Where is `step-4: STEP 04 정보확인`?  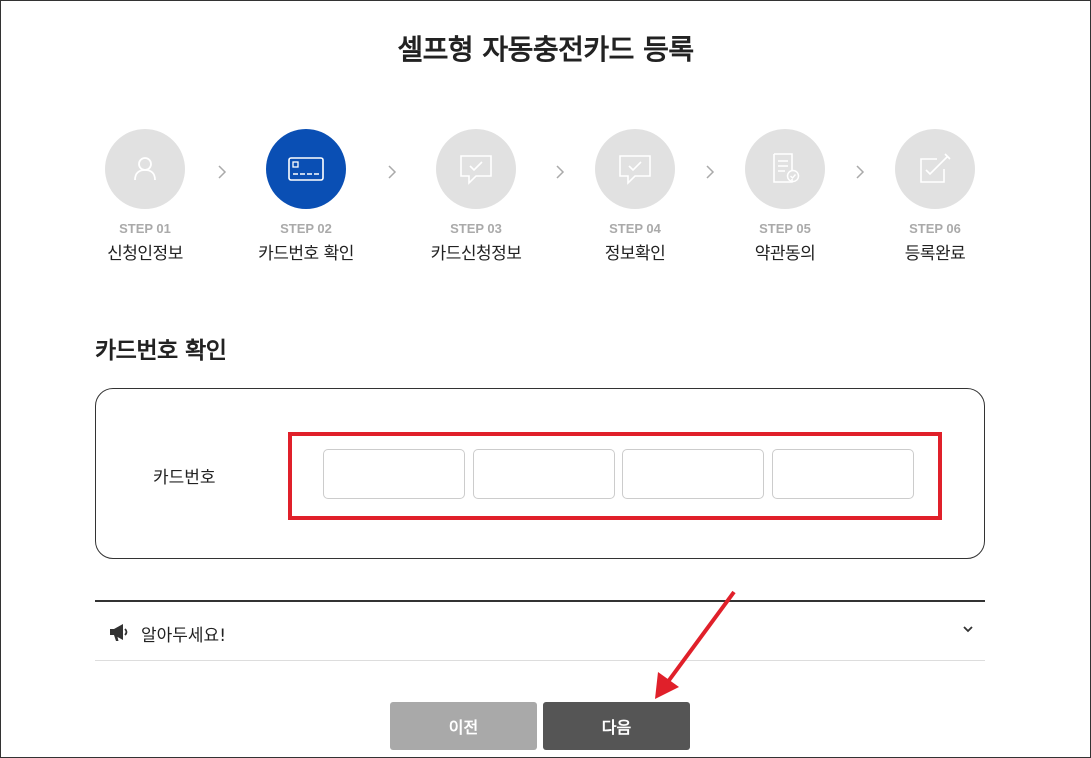
step-4: STEP 04 정보확인 is located at coordinates (635, 196).